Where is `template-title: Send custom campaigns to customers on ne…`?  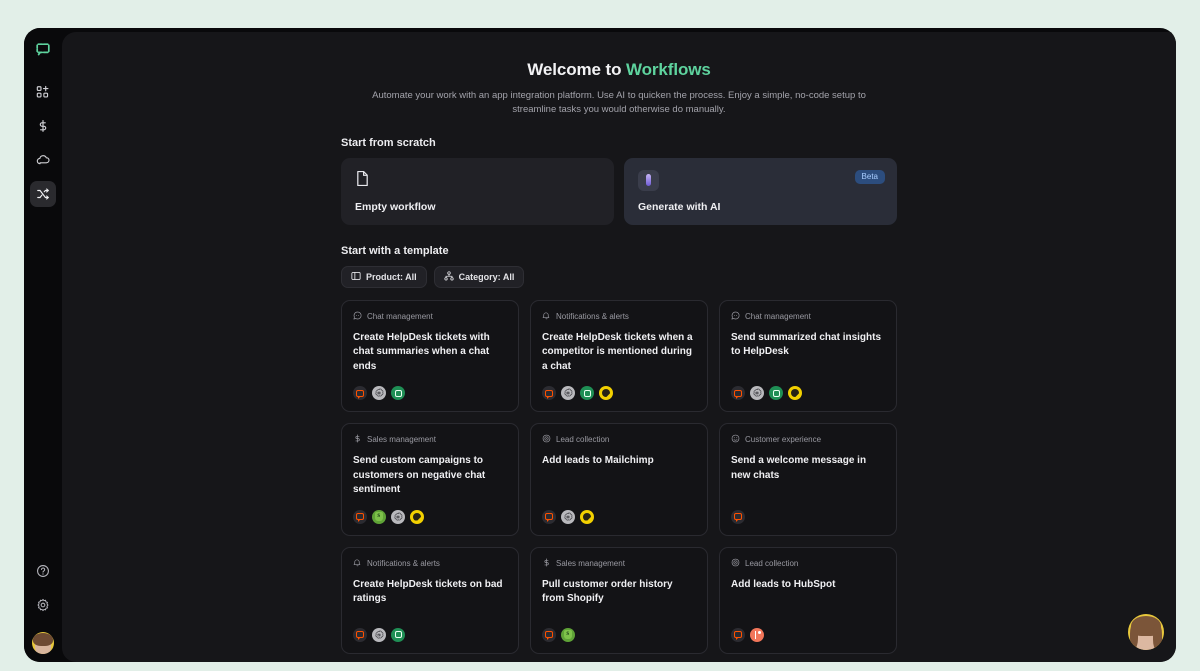
template-title: Send custom campaigns to customers on ne… is located at coordinates (419, 475).